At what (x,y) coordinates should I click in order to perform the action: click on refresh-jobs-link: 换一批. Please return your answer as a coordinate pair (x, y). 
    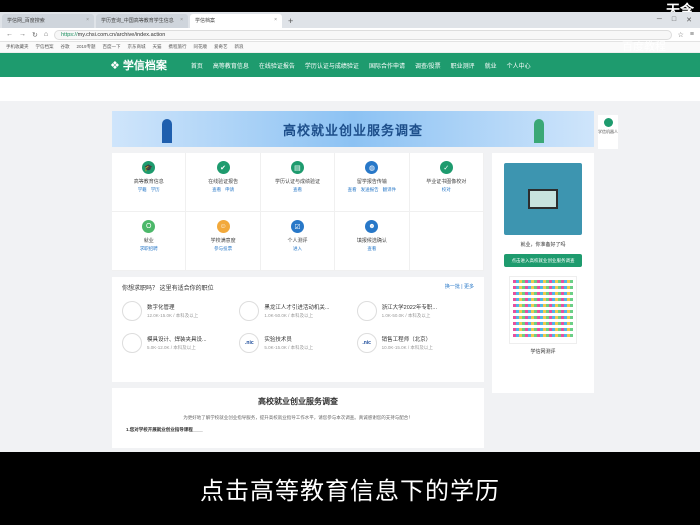
    Looking at the image, I should click on (452, 287).